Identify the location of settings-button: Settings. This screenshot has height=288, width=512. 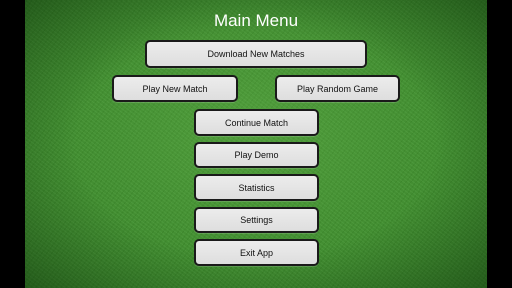
(256, 220).